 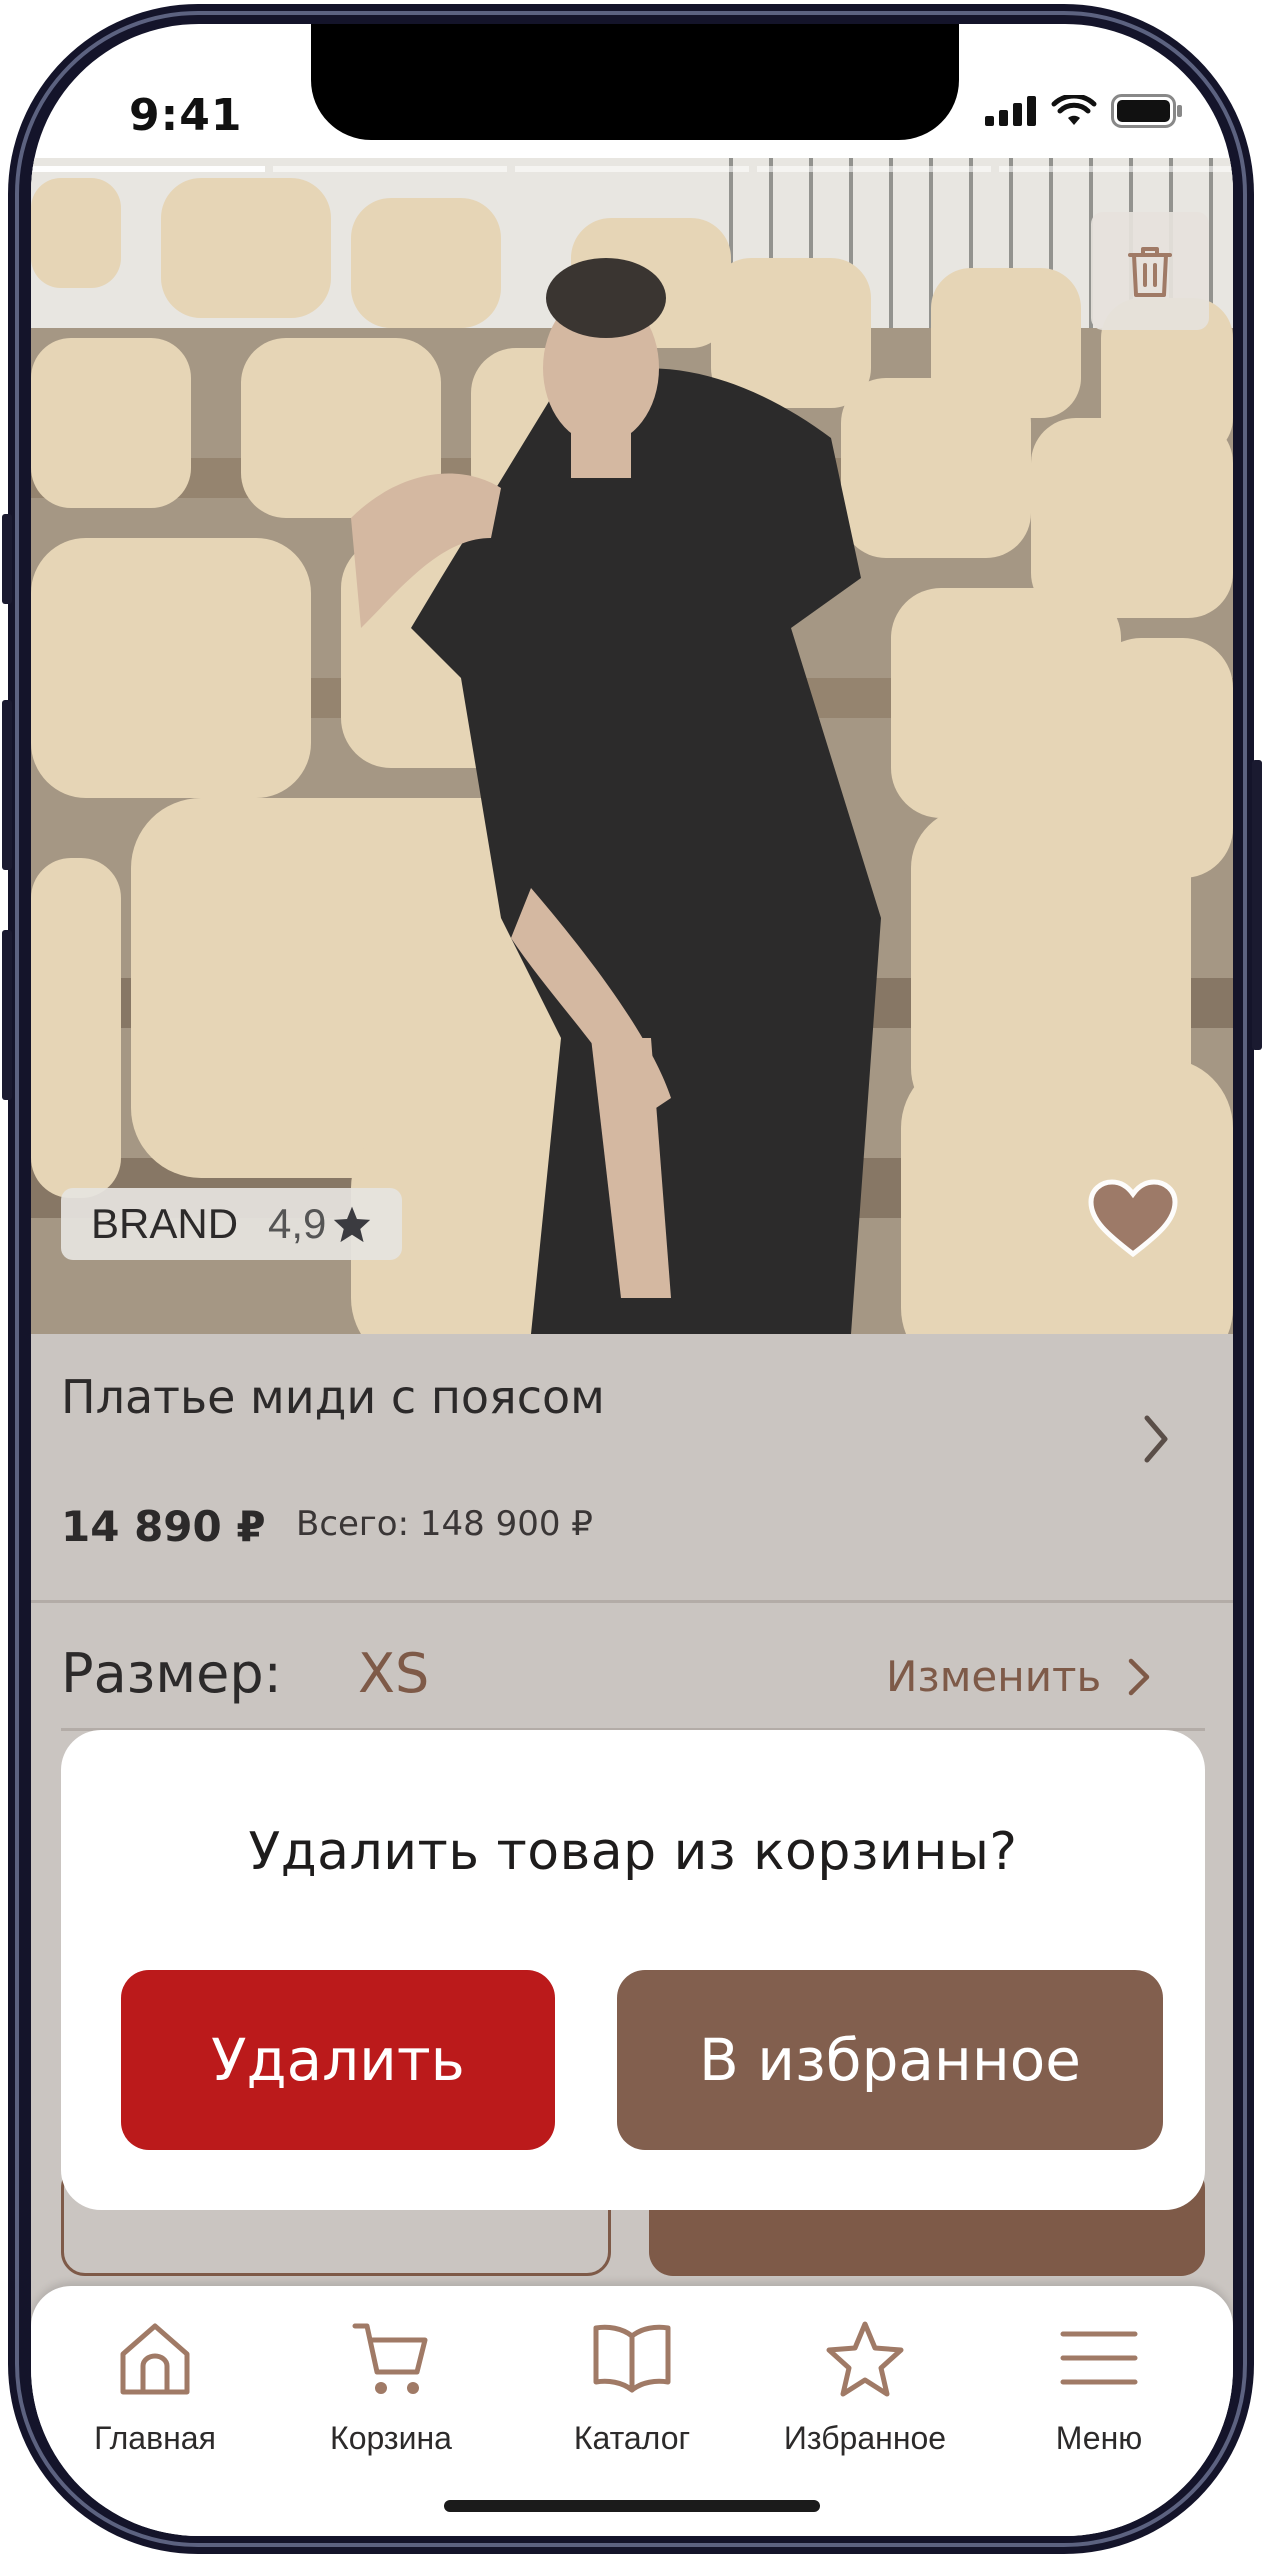 What do you see at coordinates (171, 1673) in the screenshot?
I see `size-label: Размер:` at bounding box center [171, 1673].